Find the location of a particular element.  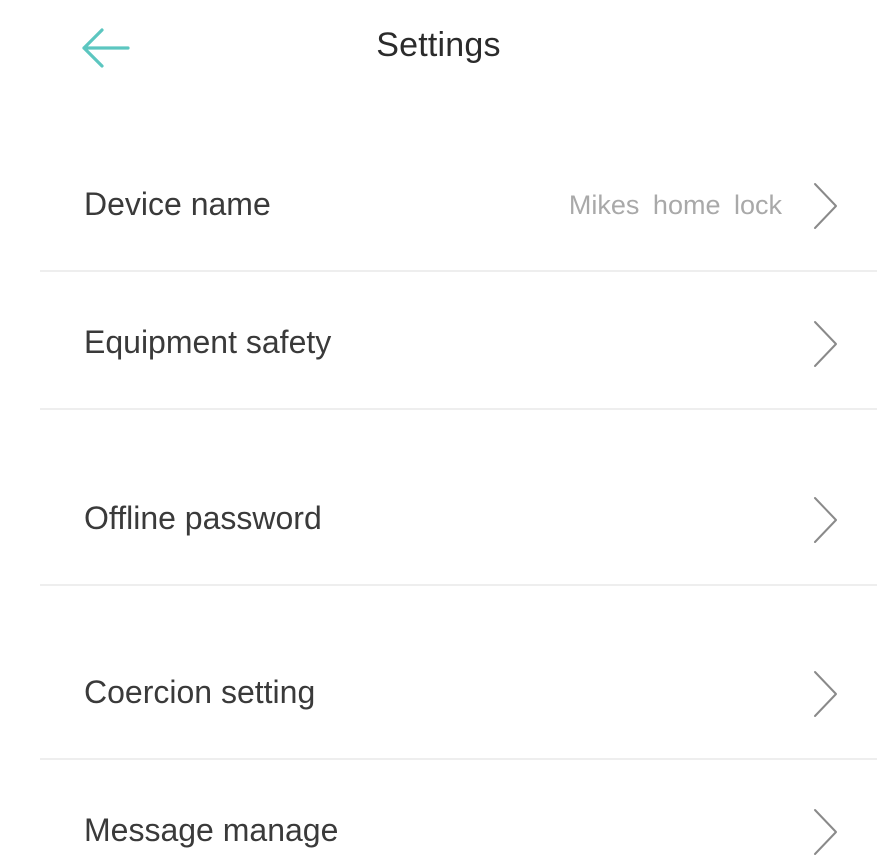

settings-item-label: Device name is located at coordinates (177, 204).